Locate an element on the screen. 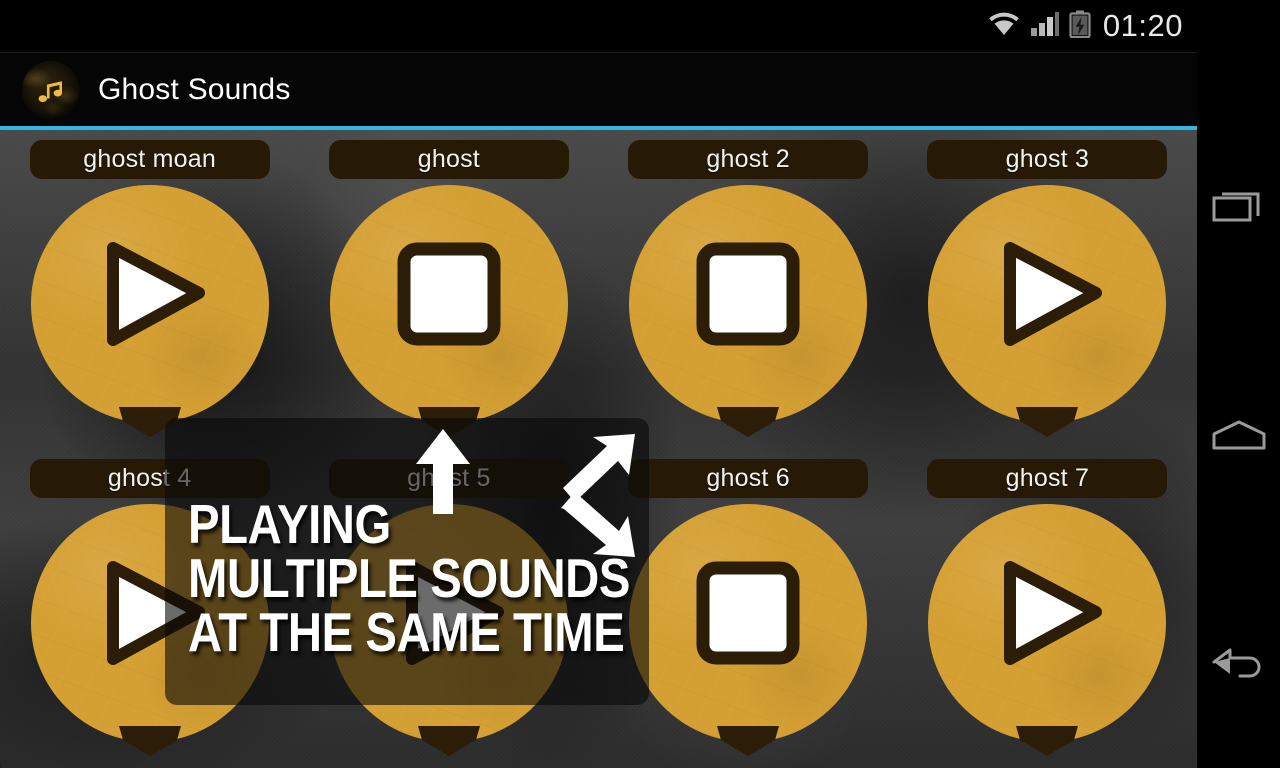 The image size is (1280, 768). sound-cell: ghost 3 is located at coordinates (1047, 289).